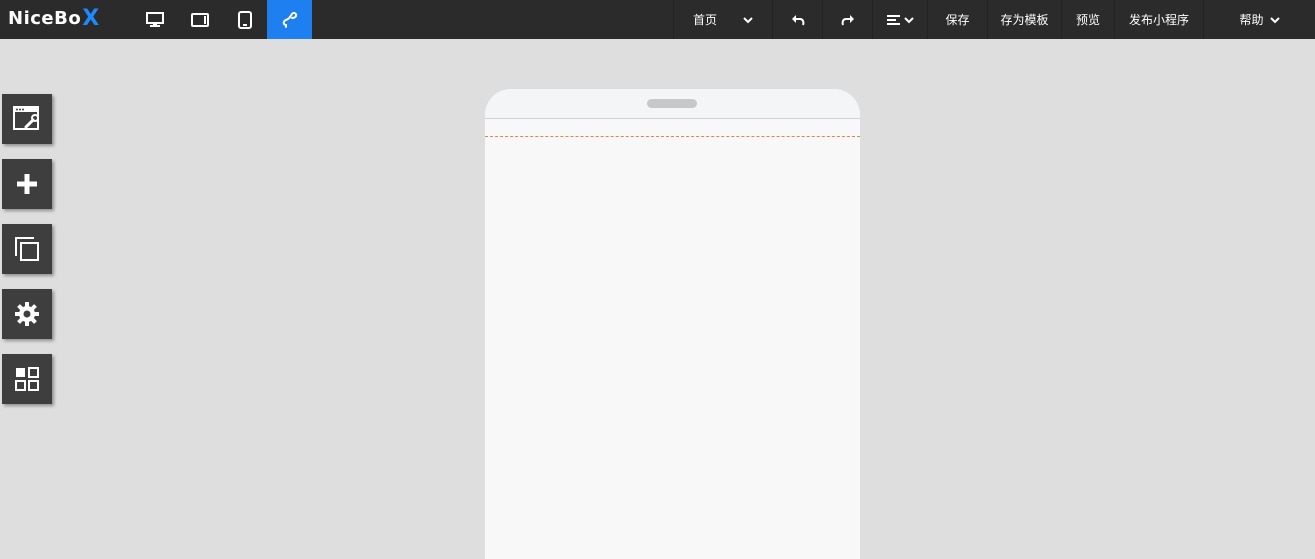  I want to click on preview-label: 预览, so click(1087, 20).